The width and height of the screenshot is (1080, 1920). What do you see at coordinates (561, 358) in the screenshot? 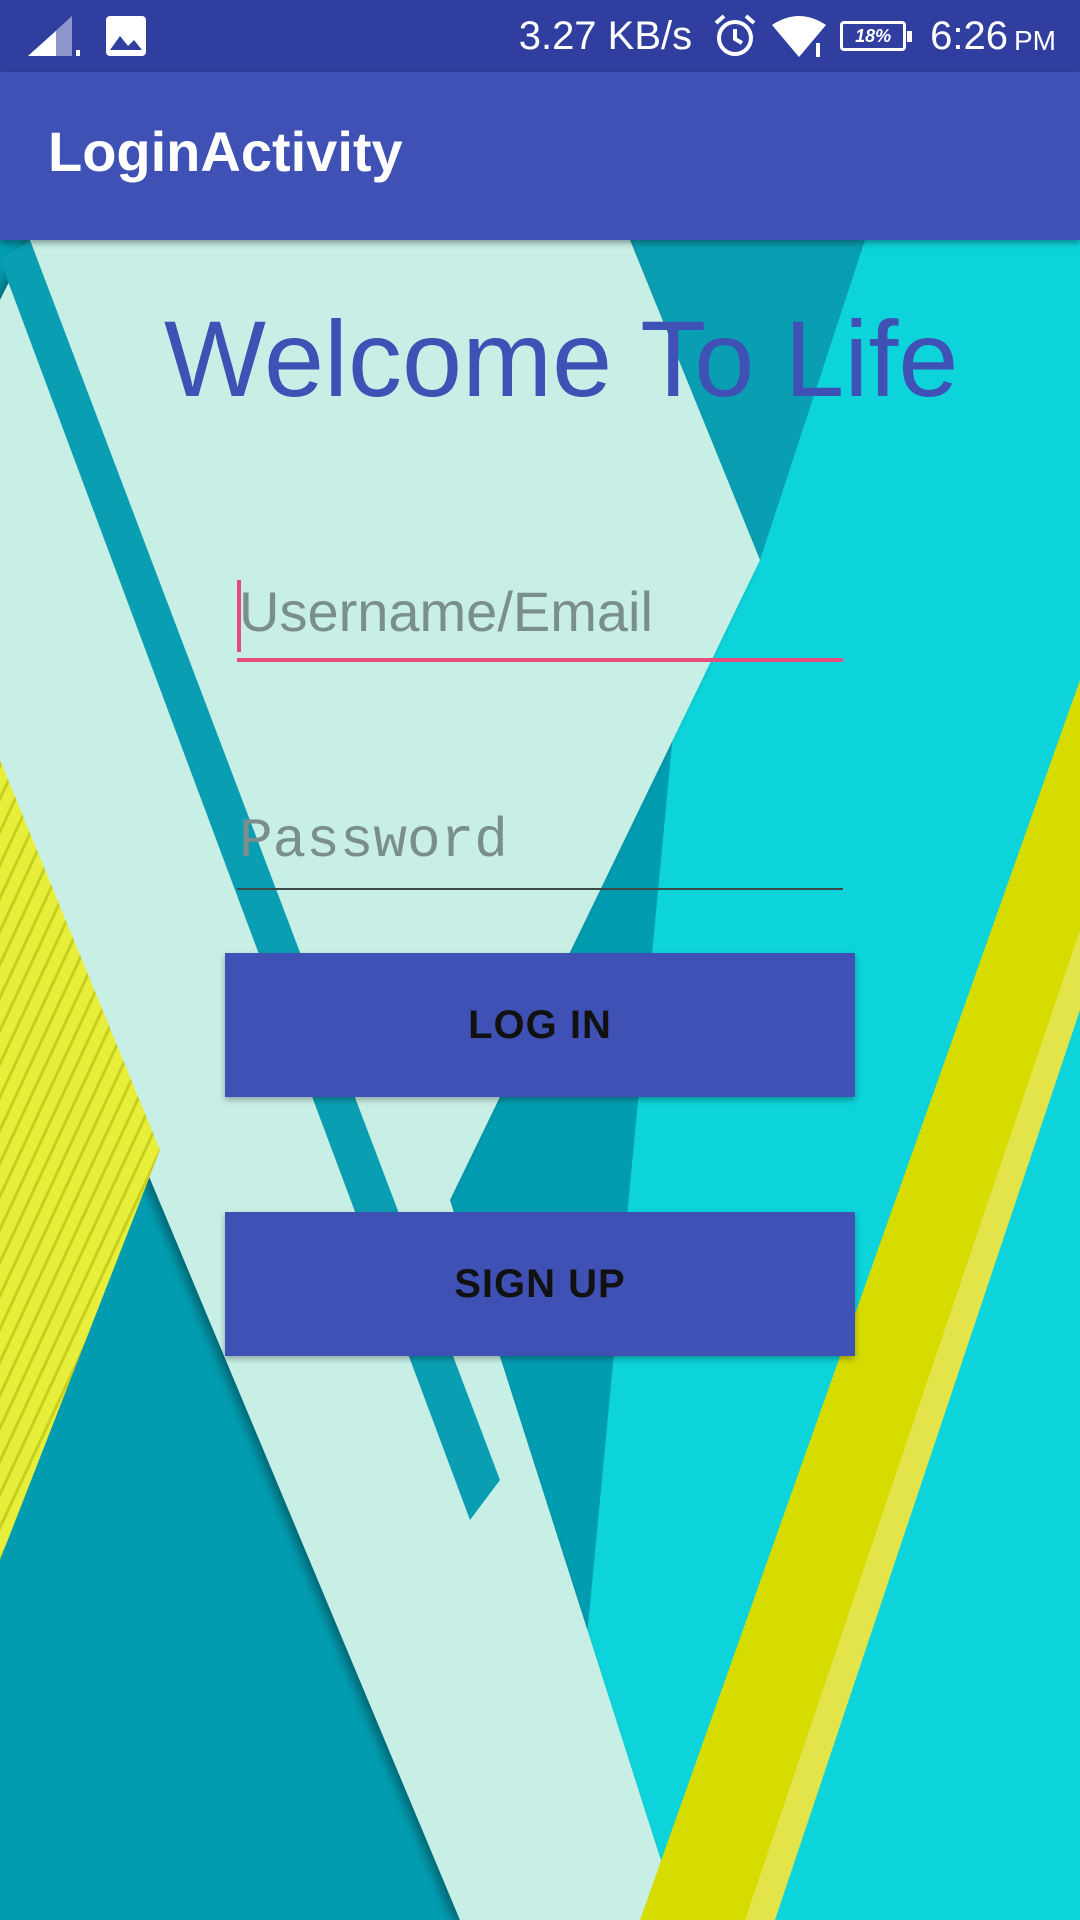
I see `welcome-heading: Welcome To Life` at bounding box center [561, 358].